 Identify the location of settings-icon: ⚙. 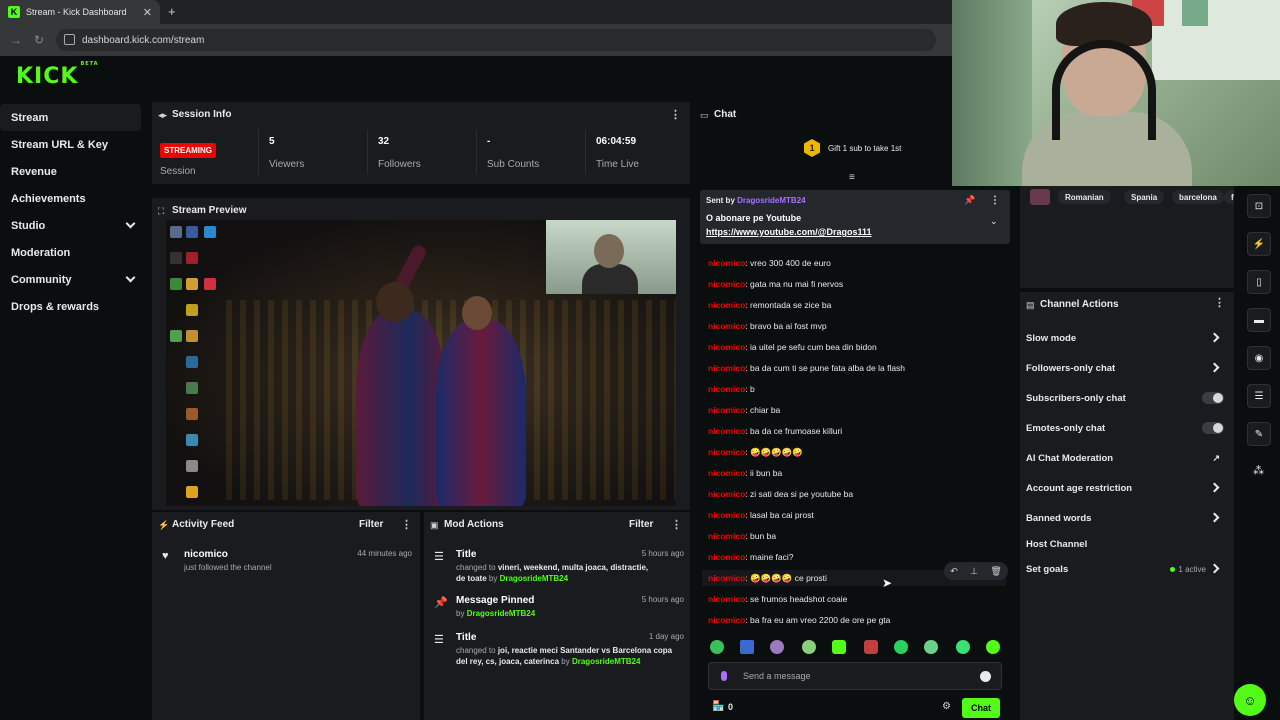
(946, 706).